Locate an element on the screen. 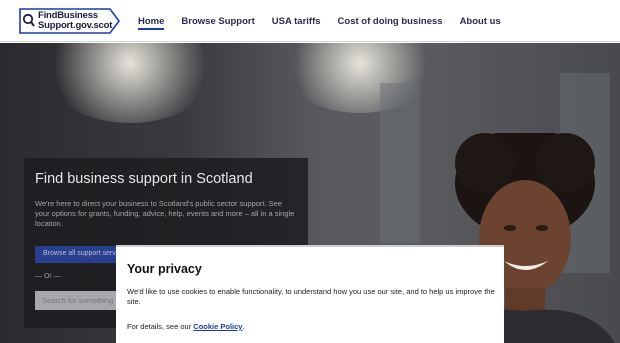 Image resolution: width=620 pixels, height=343 pixels. site-logo: FindBusiness Support.gov.scot is located at coordinates (69, 21).